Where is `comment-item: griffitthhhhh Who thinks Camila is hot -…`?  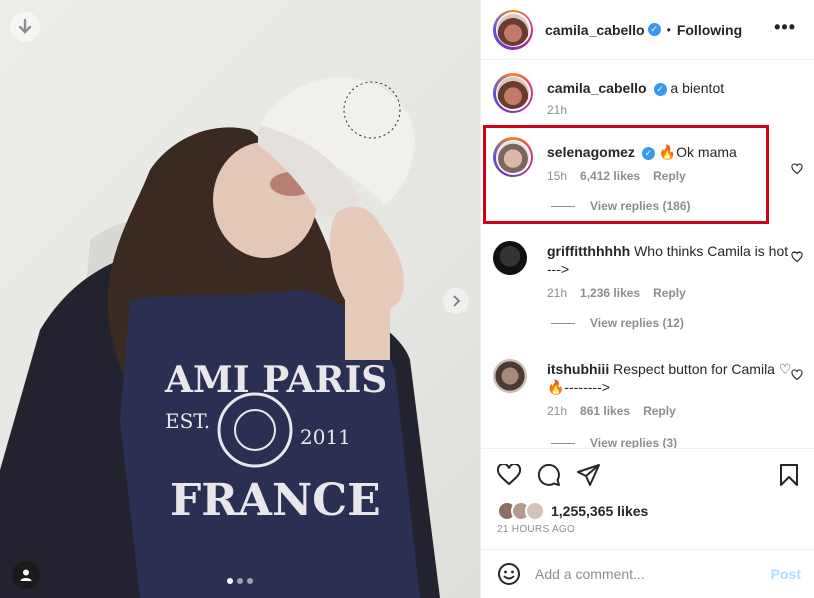 comment-item: griffitthhhhh Who thinks Camila is hot -… is located at coordinates (648, 285).